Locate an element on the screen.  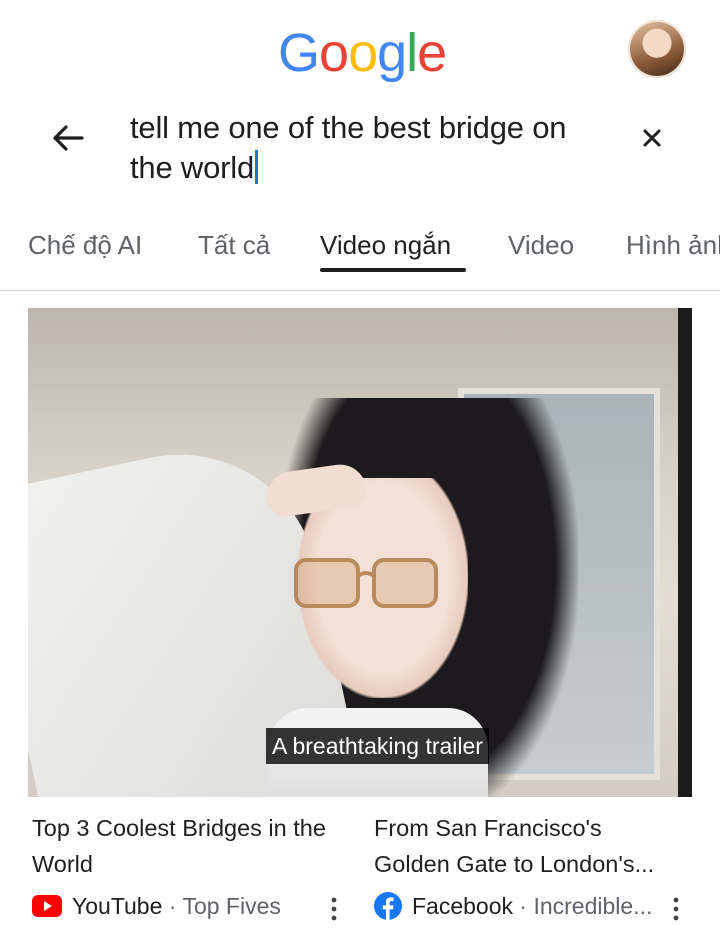
tab-images: Hình ảnh is located at coordinates (673, 245).